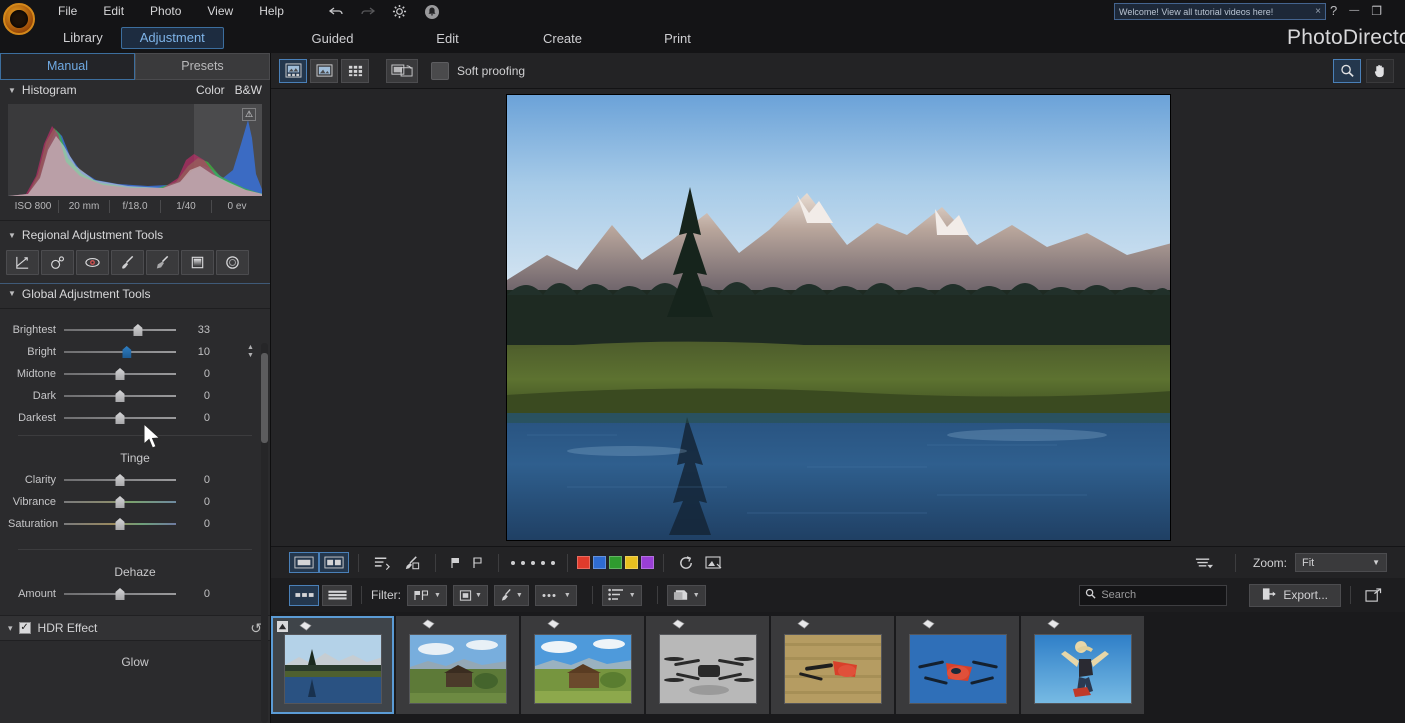  I want to click on slider-track-brightest, so click(120, 330).